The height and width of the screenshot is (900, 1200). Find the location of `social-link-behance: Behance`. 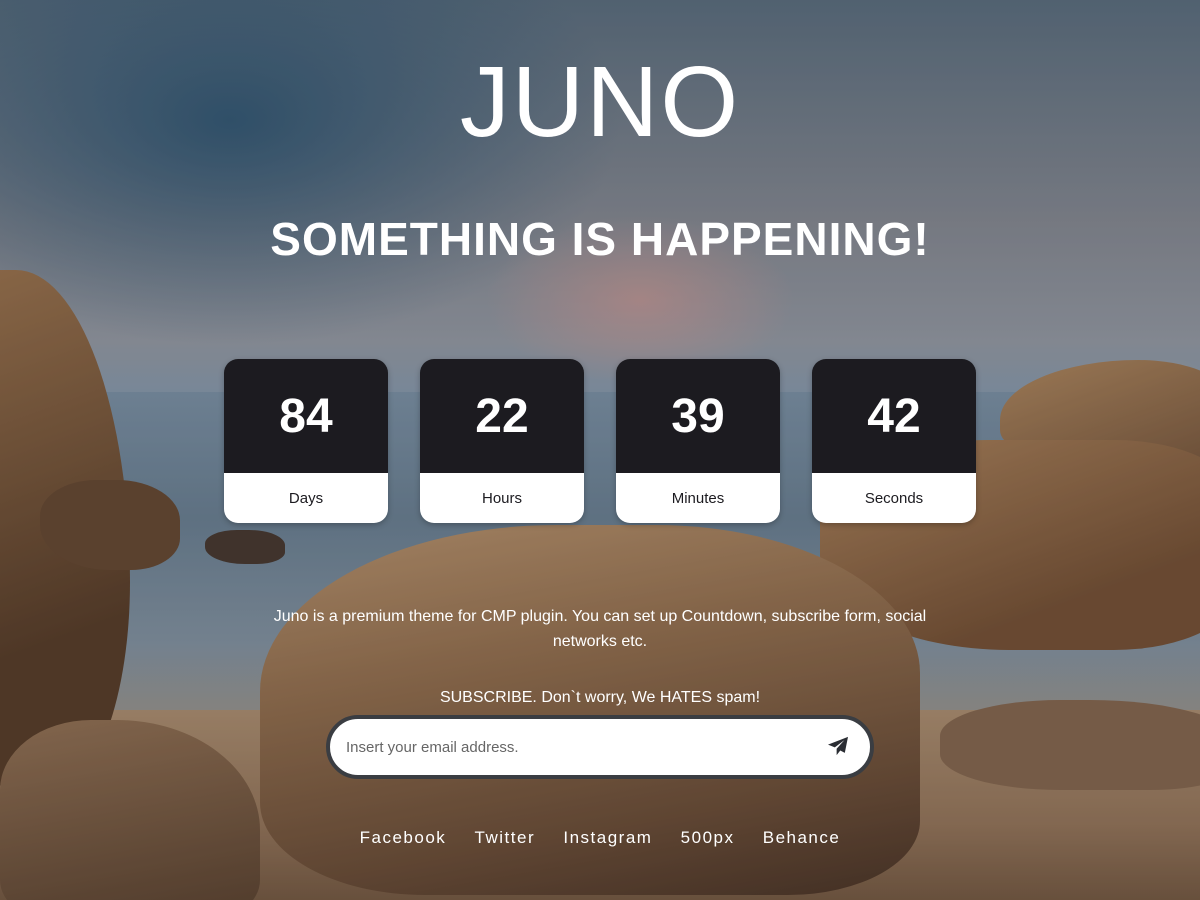

social-link-behance: Behance is located at coordinates (802, 837).